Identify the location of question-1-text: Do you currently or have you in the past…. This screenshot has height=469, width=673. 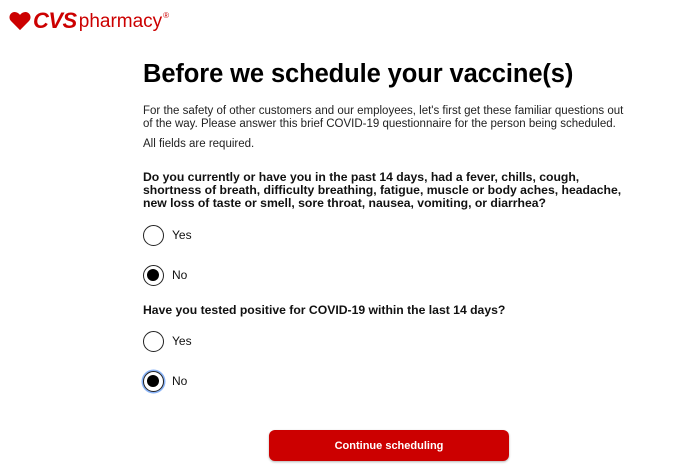
(382, 190).